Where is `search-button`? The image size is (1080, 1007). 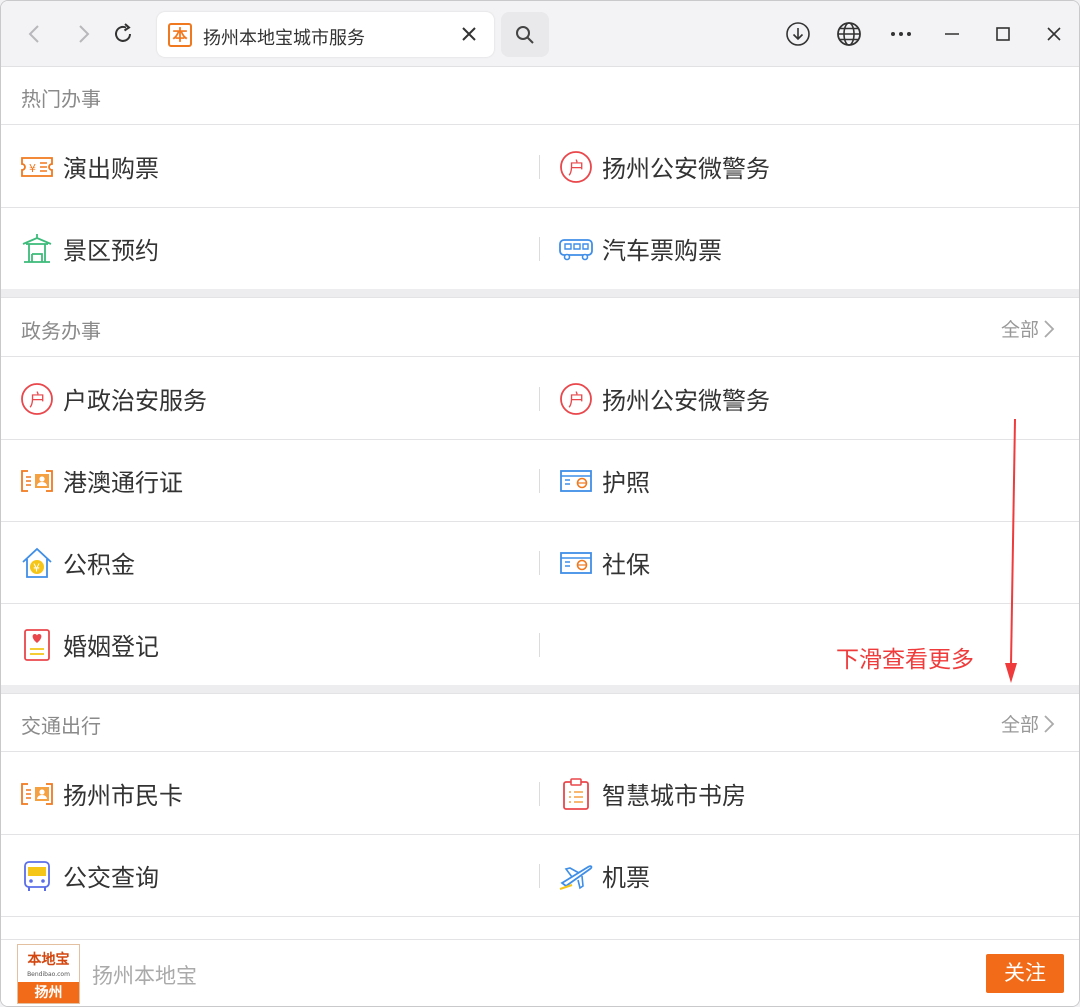
search-button is located at coordinates (525, 34).